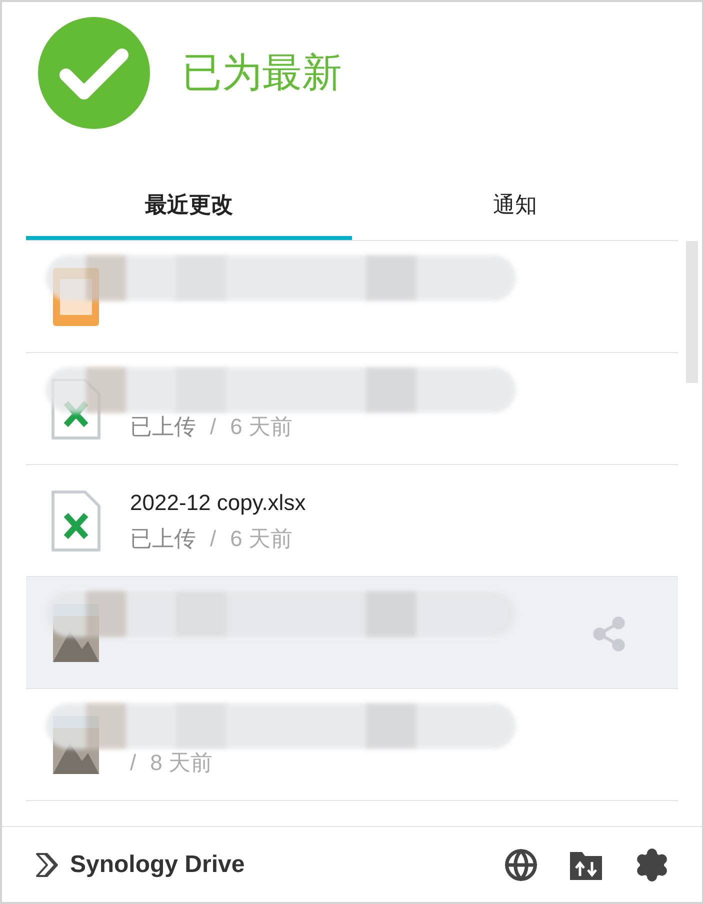 The image size is (704, 904). I want to click on scrollbar-thumb, so click(692, 312).